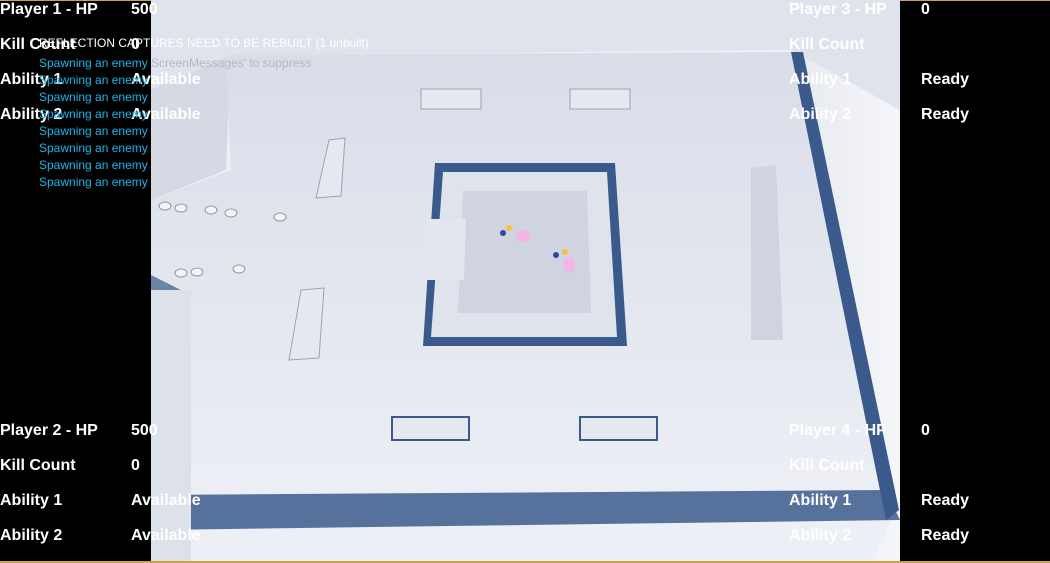 The height and width of the screenshot is (563, 1050). I want to click on suppress-hint-message: ScreenMessages' to suppress, so click(231, 63).